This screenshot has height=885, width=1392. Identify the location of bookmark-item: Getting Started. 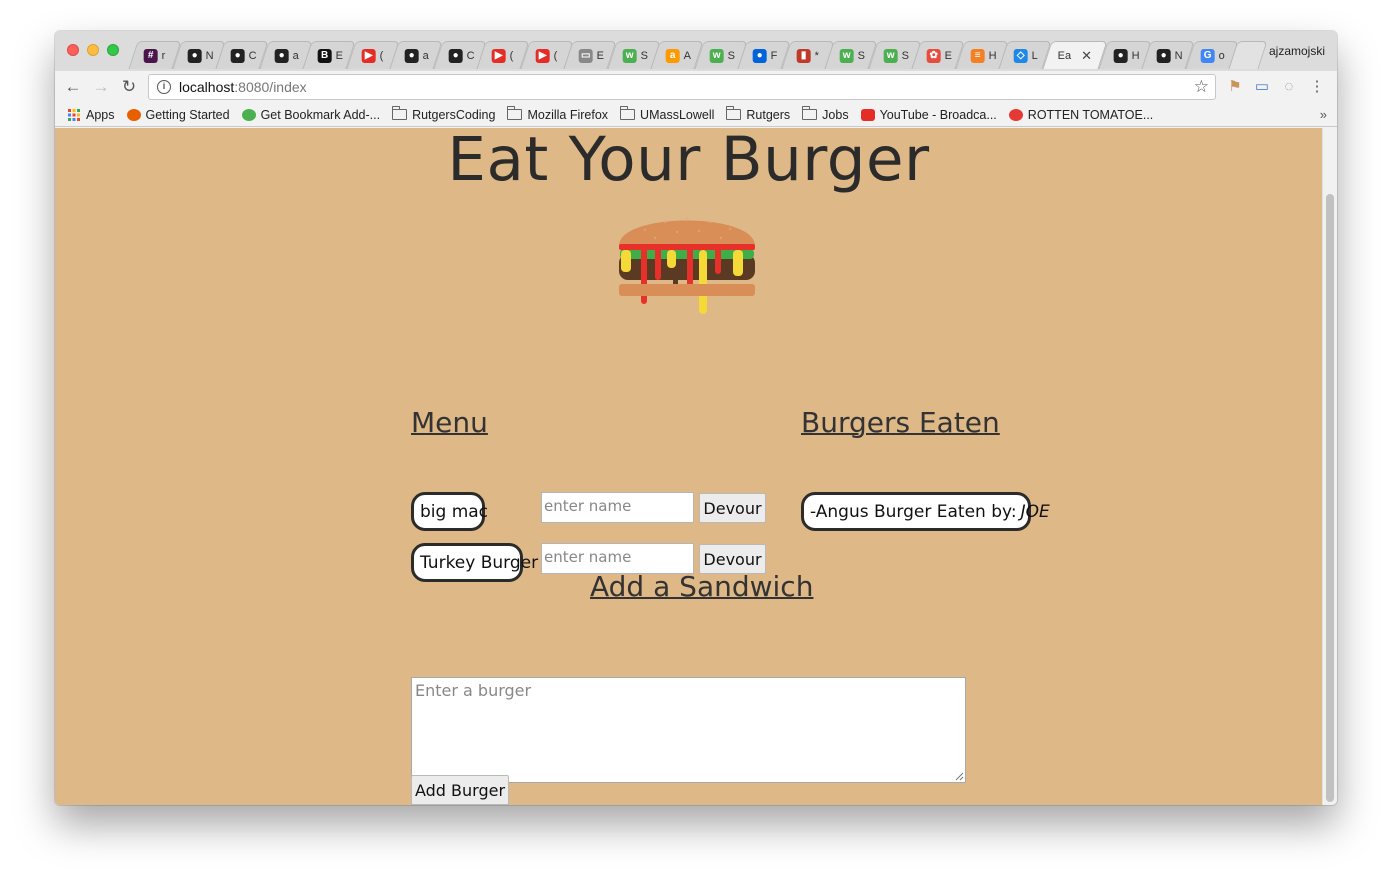
(178, 114).